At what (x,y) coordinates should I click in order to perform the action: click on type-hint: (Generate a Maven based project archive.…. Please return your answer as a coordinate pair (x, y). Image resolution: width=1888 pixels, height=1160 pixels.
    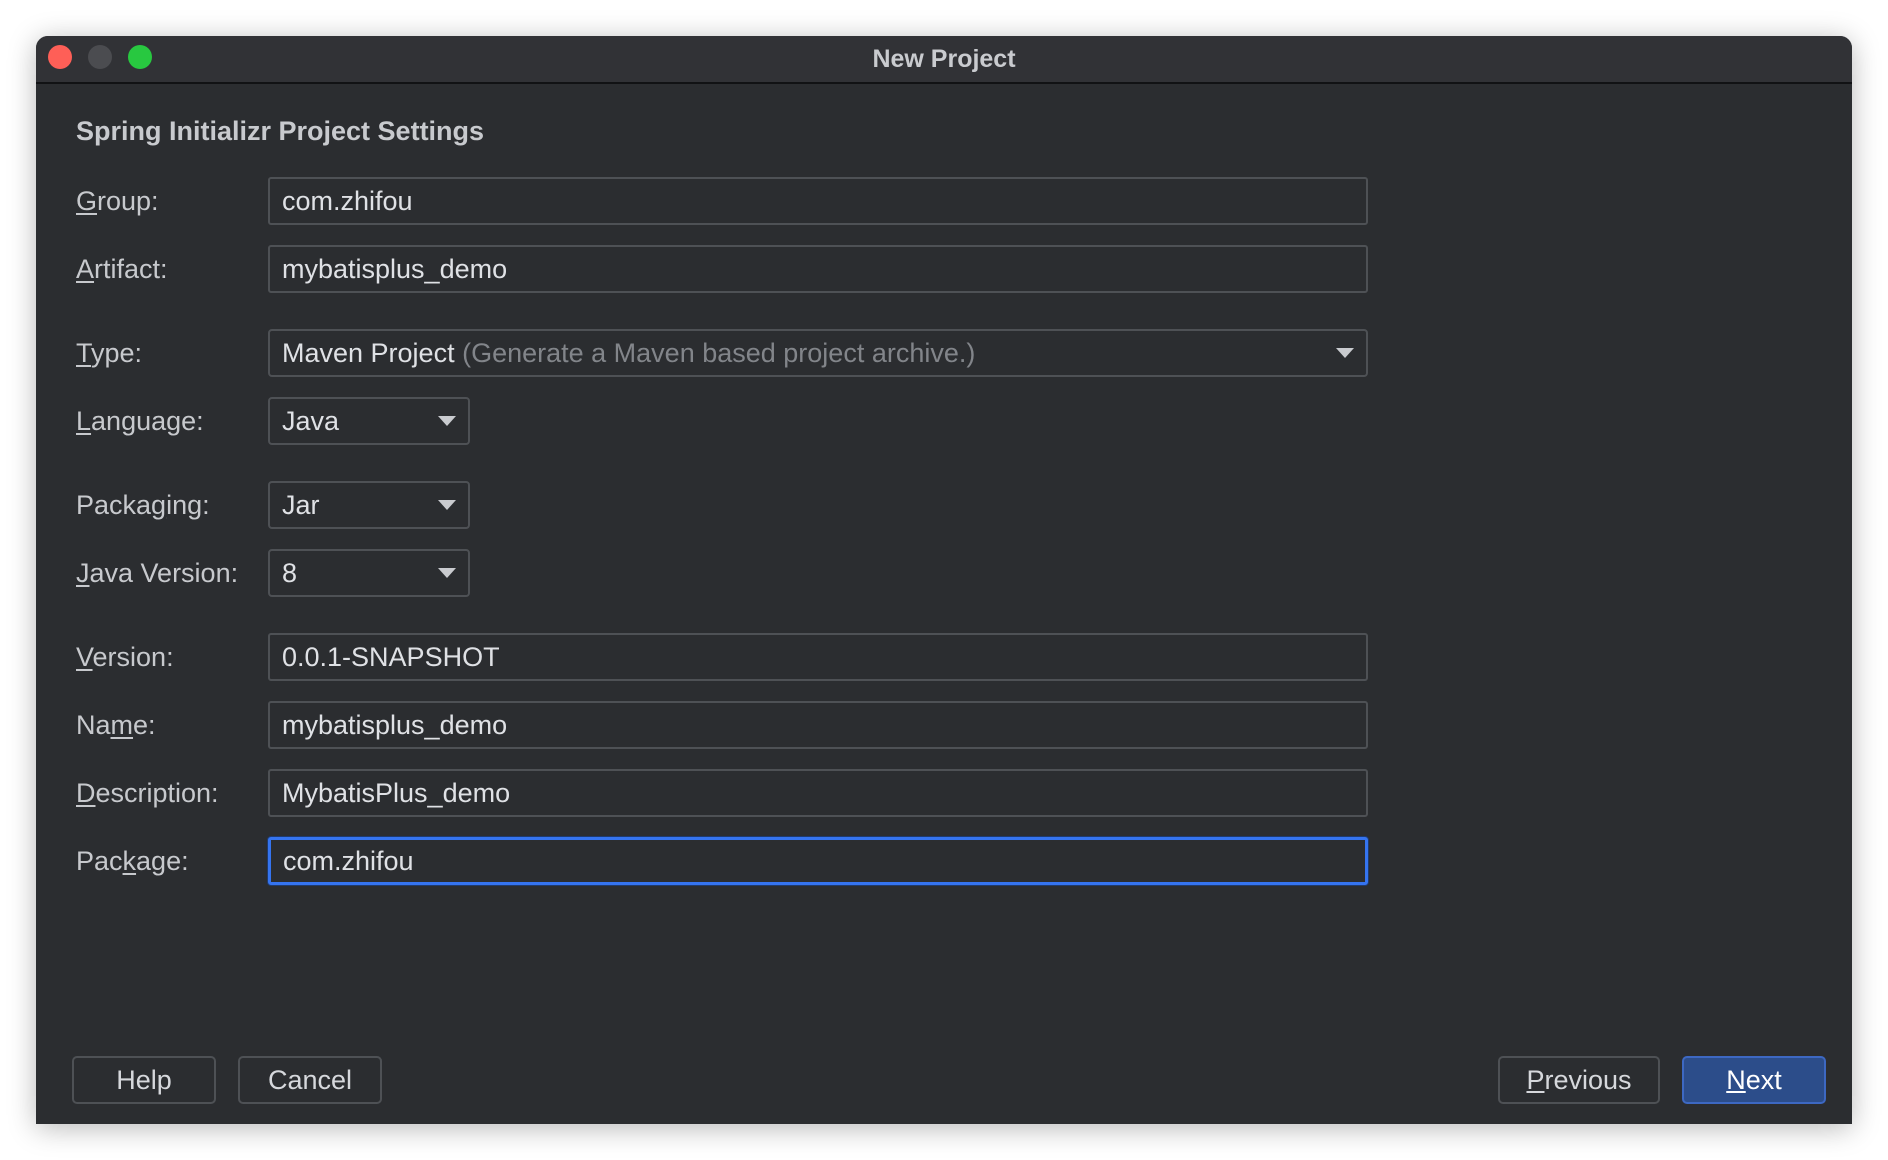
    Looking at the image, I should click on (719, 353).